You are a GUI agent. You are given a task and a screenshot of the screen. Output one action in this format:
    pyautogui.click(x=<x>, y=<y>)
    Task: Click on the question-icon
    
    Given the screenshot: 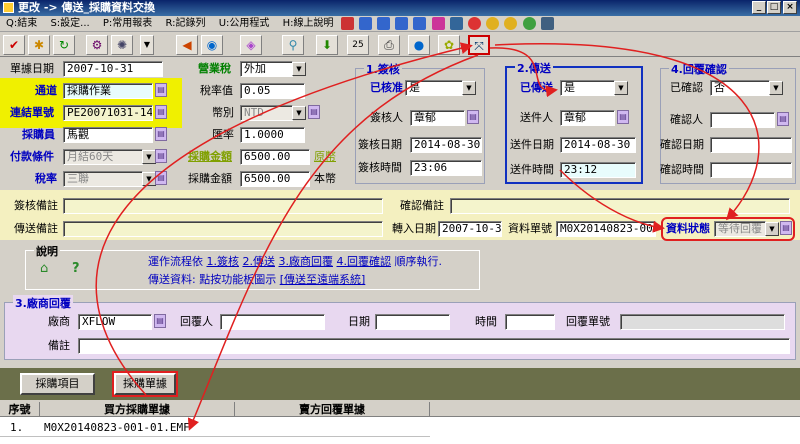 What is the action you would take?
    pyautogui.click(x=347, y=23)
    